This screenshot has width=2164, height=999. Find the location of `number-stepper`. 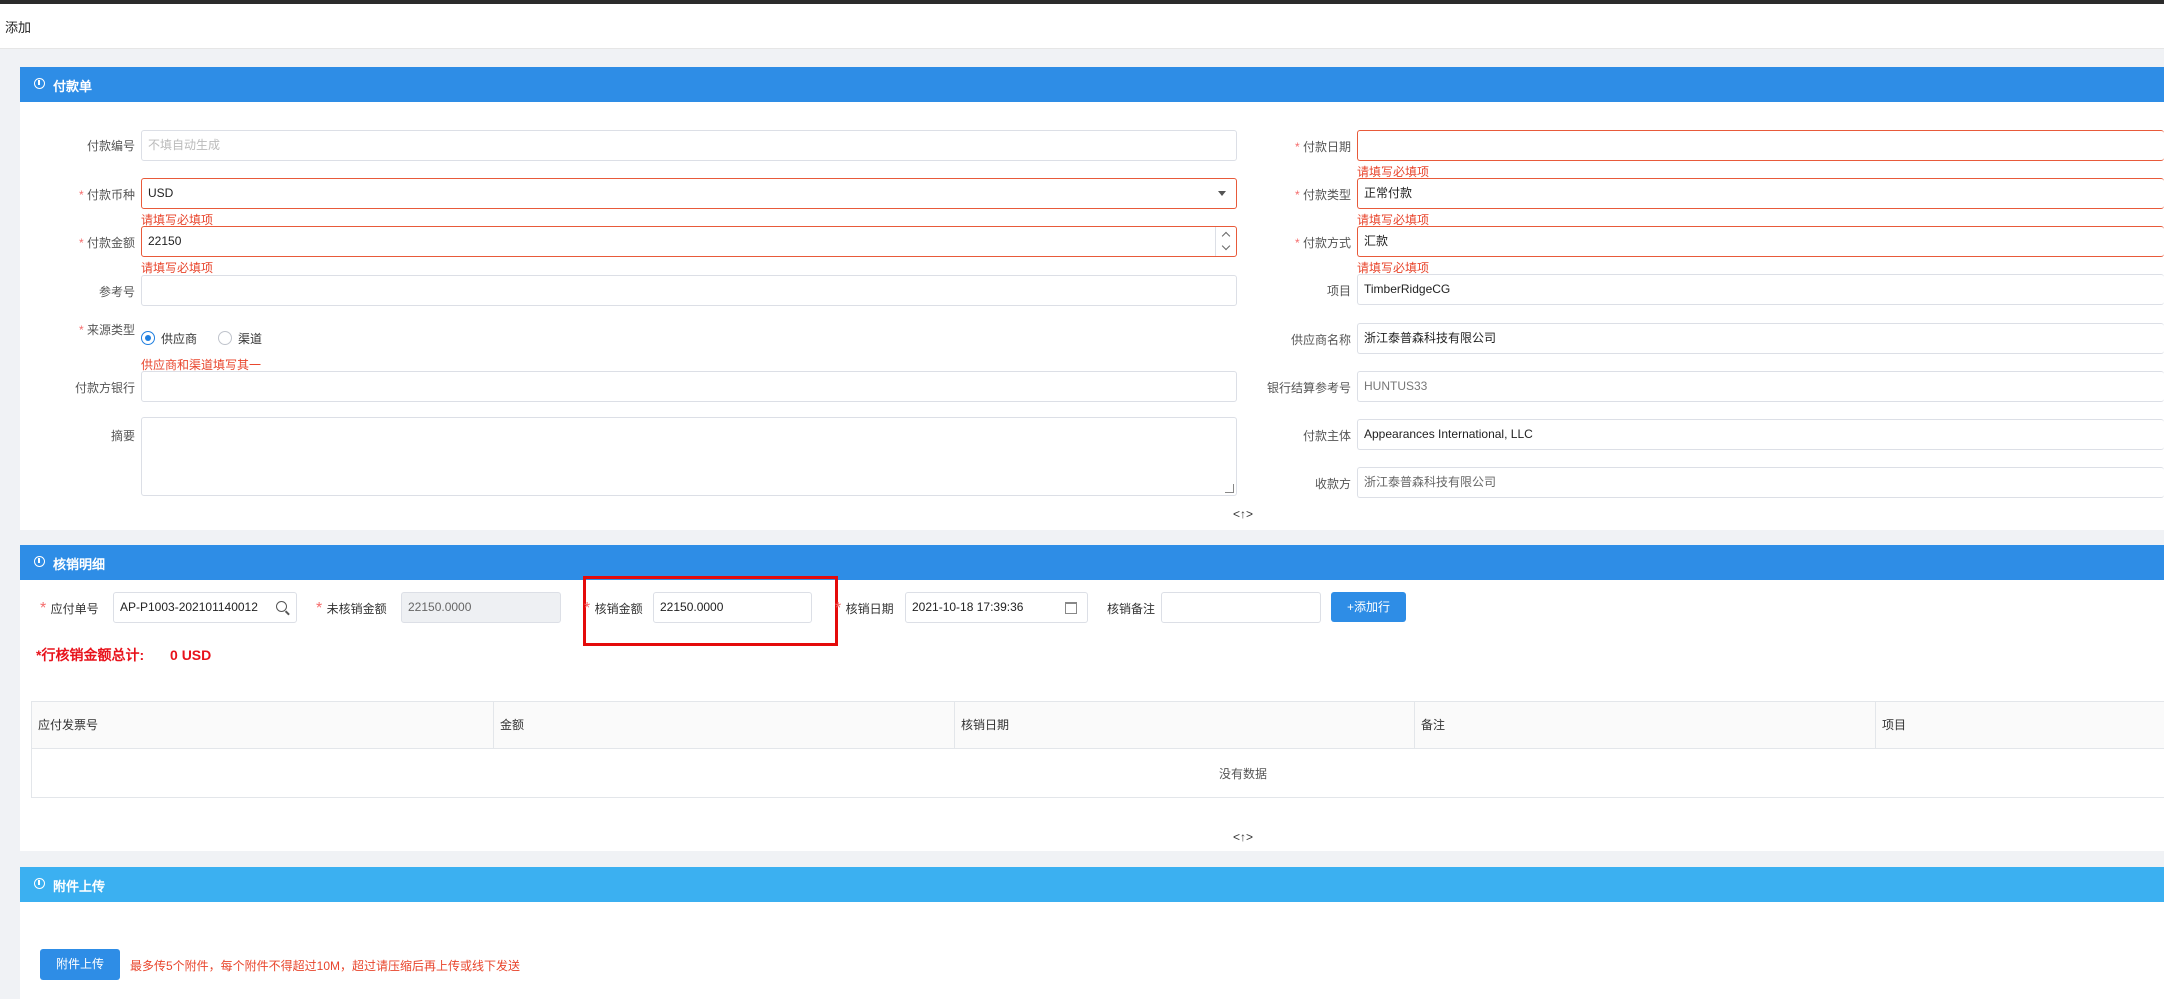

number-stepper is located at coordinates (1225, 241).